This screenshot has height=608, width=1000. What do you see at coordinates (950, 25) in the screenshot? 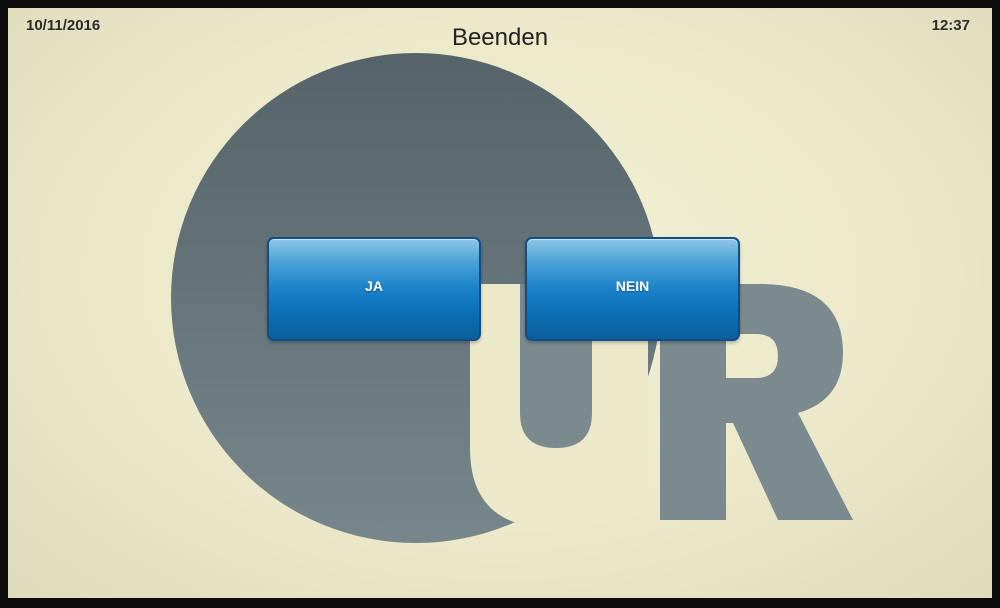
I see `status-time: 12:37` at bounding box center [950, 25].